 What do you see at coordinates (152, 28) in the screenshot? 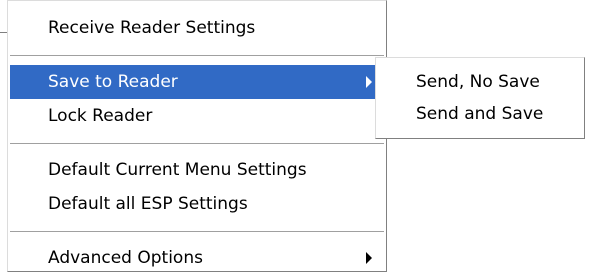
I see `menu-item-label: Receive Reader Settings` at bounding box center [152, 28].